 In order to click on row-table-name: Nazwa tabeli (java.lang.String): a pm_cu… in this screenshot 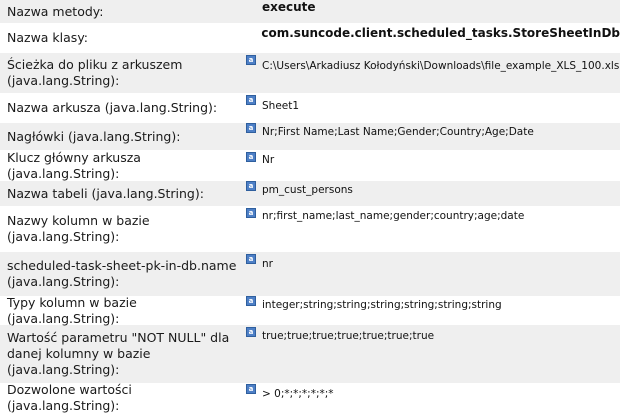, I will do `click(310, 193)`.